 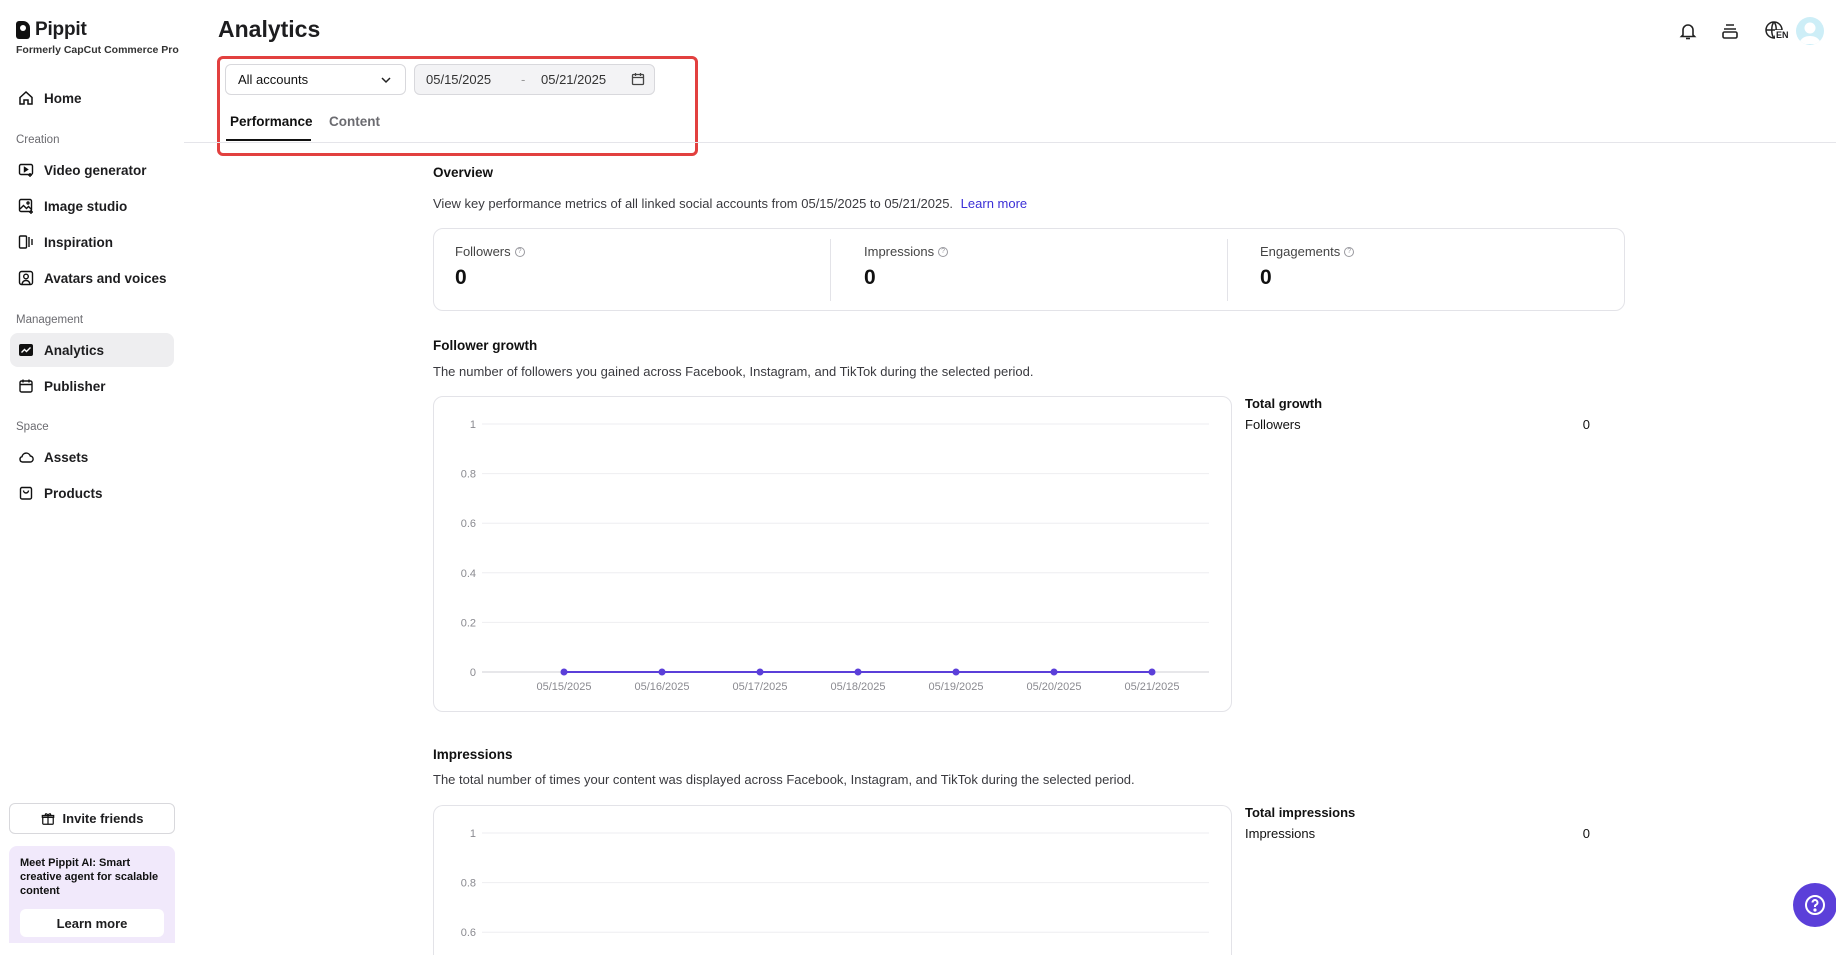 What do you see at coordinates (315, 79) in the screenshot?
I see `account-select: All accounts` at bounding box center [315, 79].